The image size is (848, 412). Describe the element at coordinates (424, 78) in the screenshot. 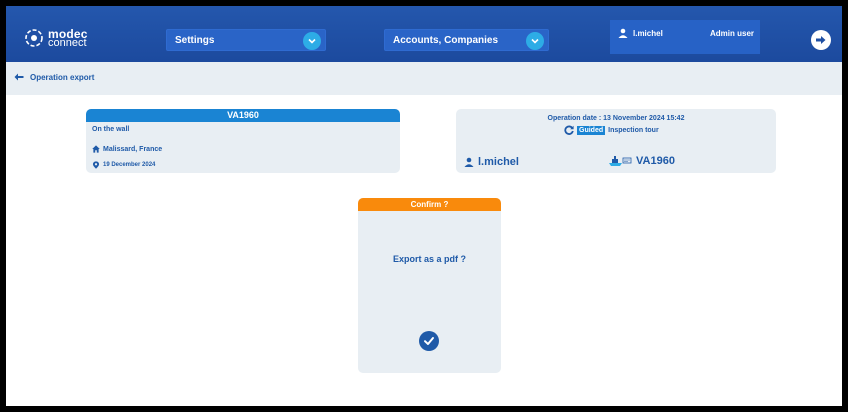

I see `breadcrumb-bar: Operation export` at that location.